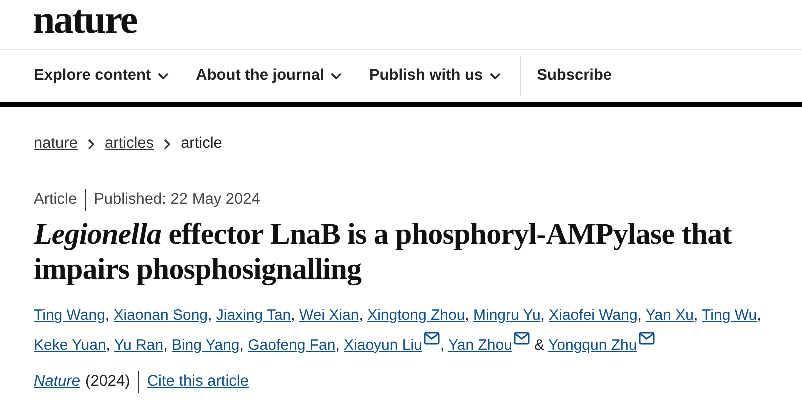 The image size is (802, 411). I want to click on author-link: Xingtong Zhou, so click(417, 315).